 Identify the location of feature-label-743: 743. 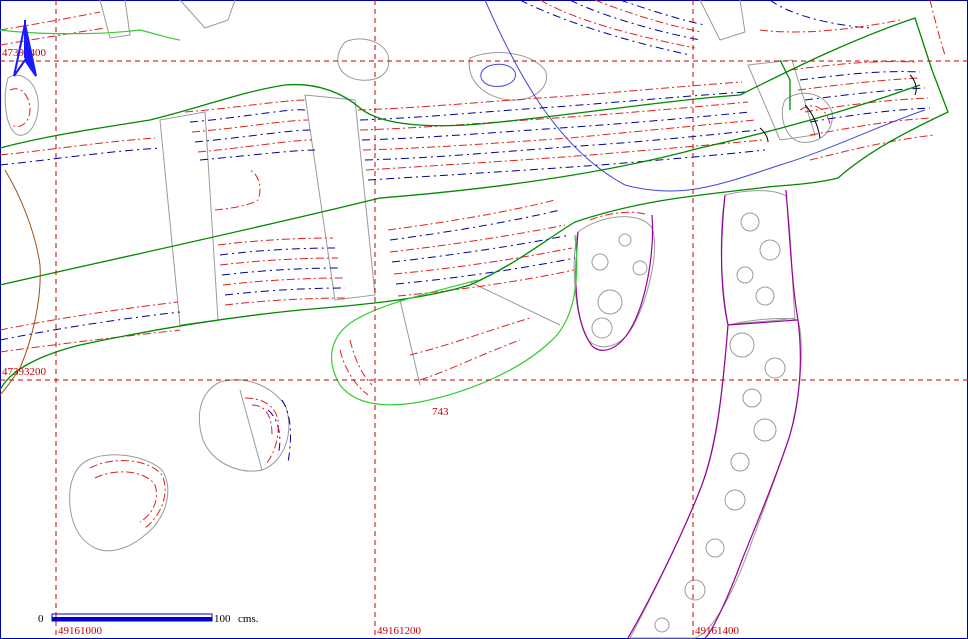
(440, 412).